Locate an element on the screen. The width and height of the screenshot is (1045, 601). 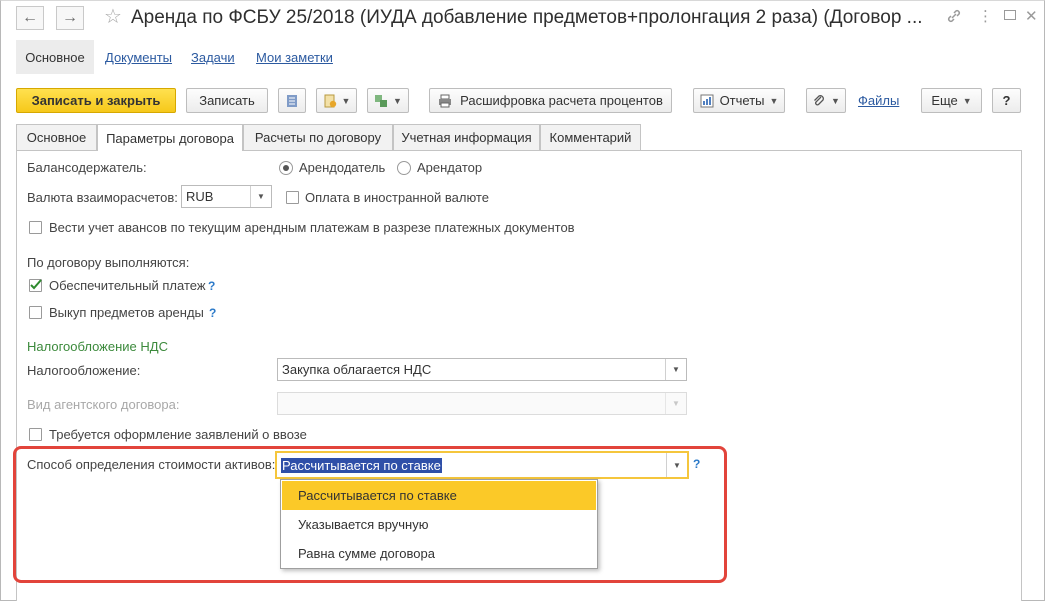
interest-calc-decode-label: Расшифровка расчета процентов is located at coordinates (561, 100).